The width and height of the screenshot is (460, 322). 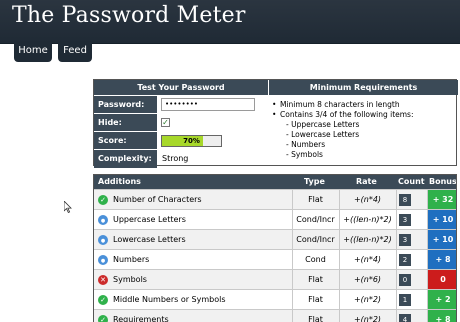 I want to click on complexity-row: Complexity: Strong, so click(x=181, y=158).